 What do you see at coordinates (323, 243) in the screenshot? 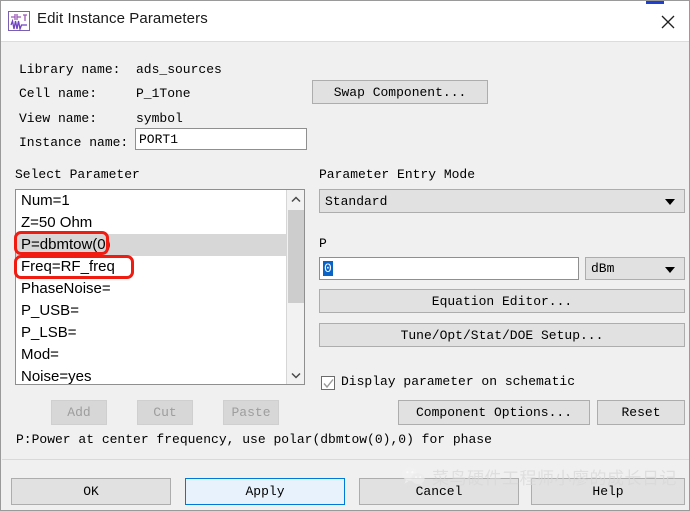
I see `param-name-label: P` at bounding box center [323, 243].